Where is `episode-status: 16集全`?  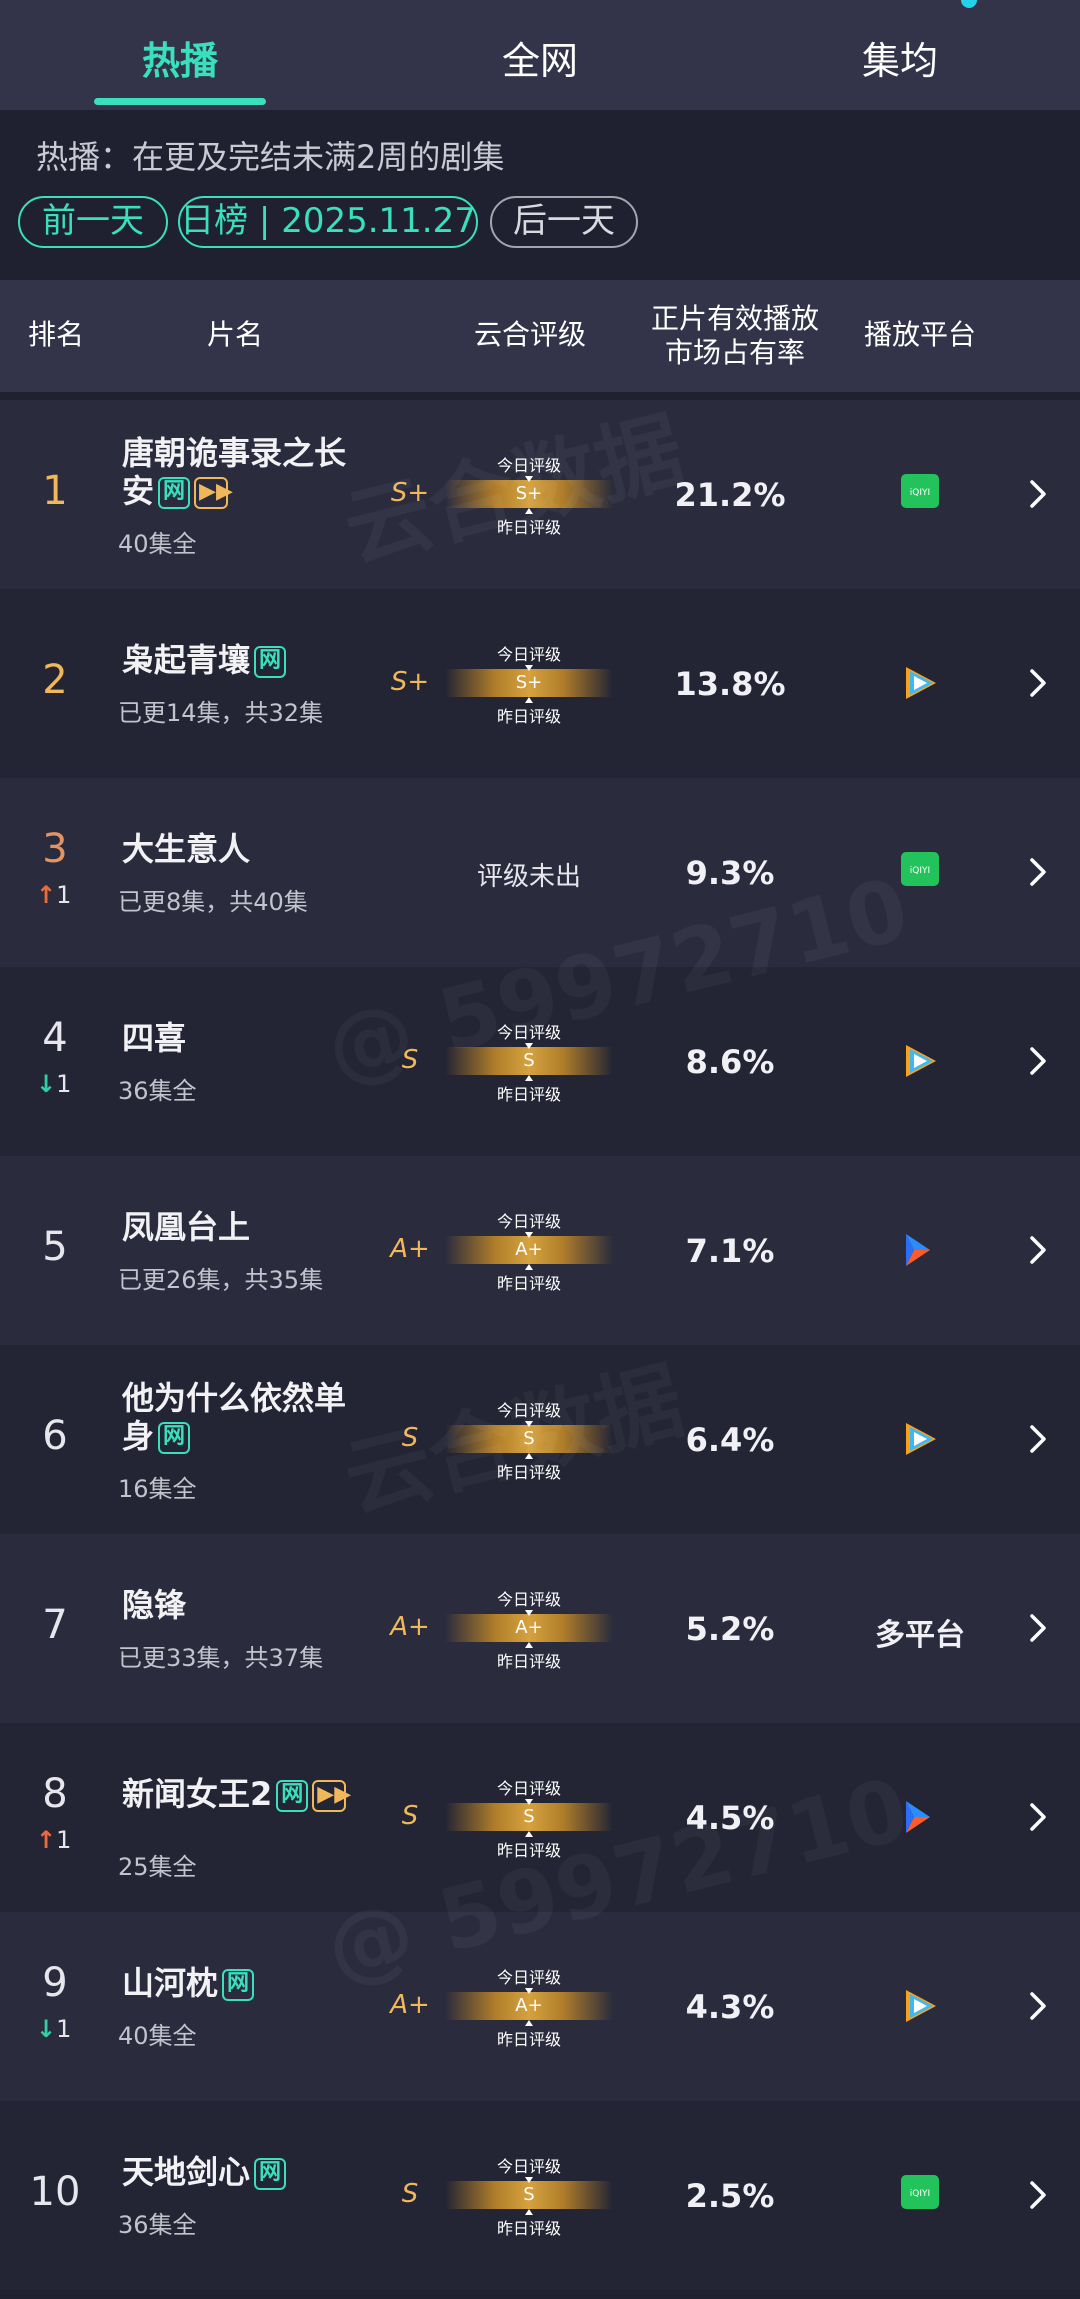
episode-status: 16集全 is located at coordinates (157, 1489).